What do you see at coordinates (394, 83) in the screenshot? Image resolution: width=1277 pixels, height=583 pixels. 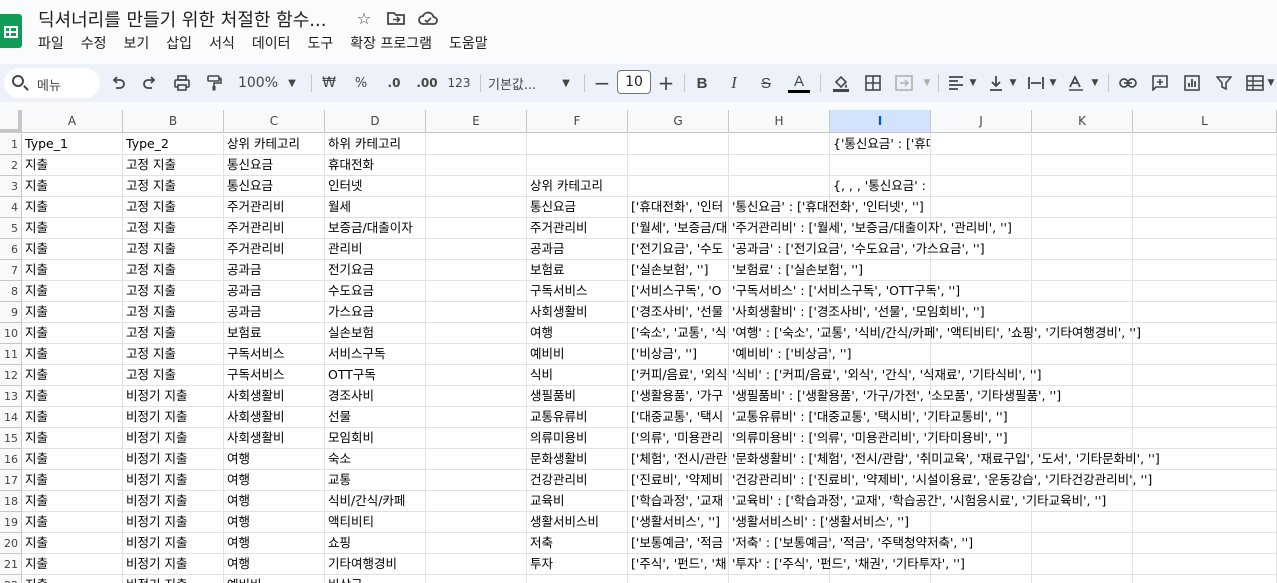 I see `decrease-decimal-button: .0` at bounding box center [394, 83].